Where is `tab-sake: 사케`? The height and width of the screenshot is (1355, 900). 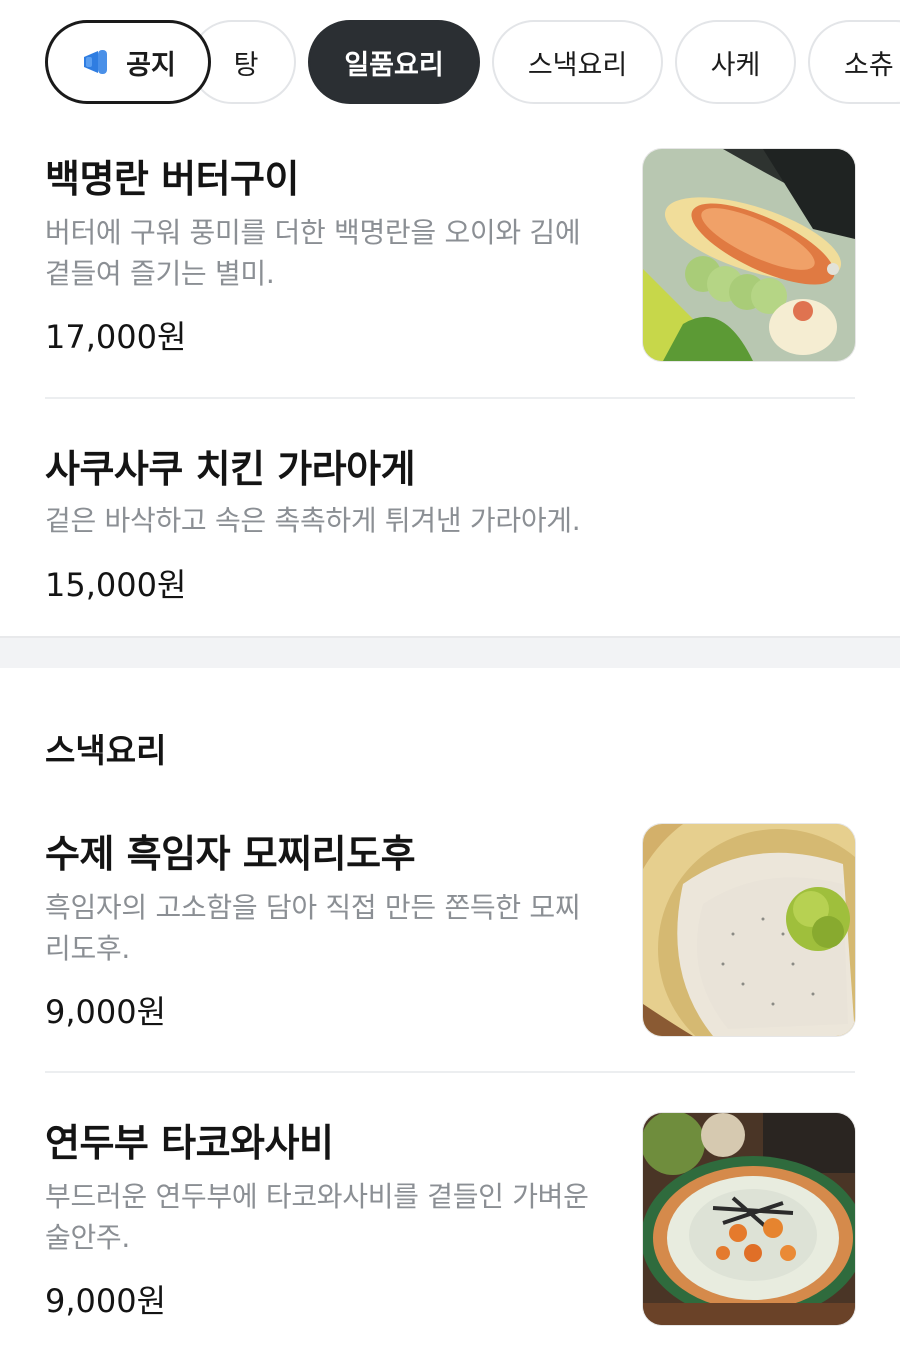 tab-sake: 사케 is located at coordinates (735, 62).